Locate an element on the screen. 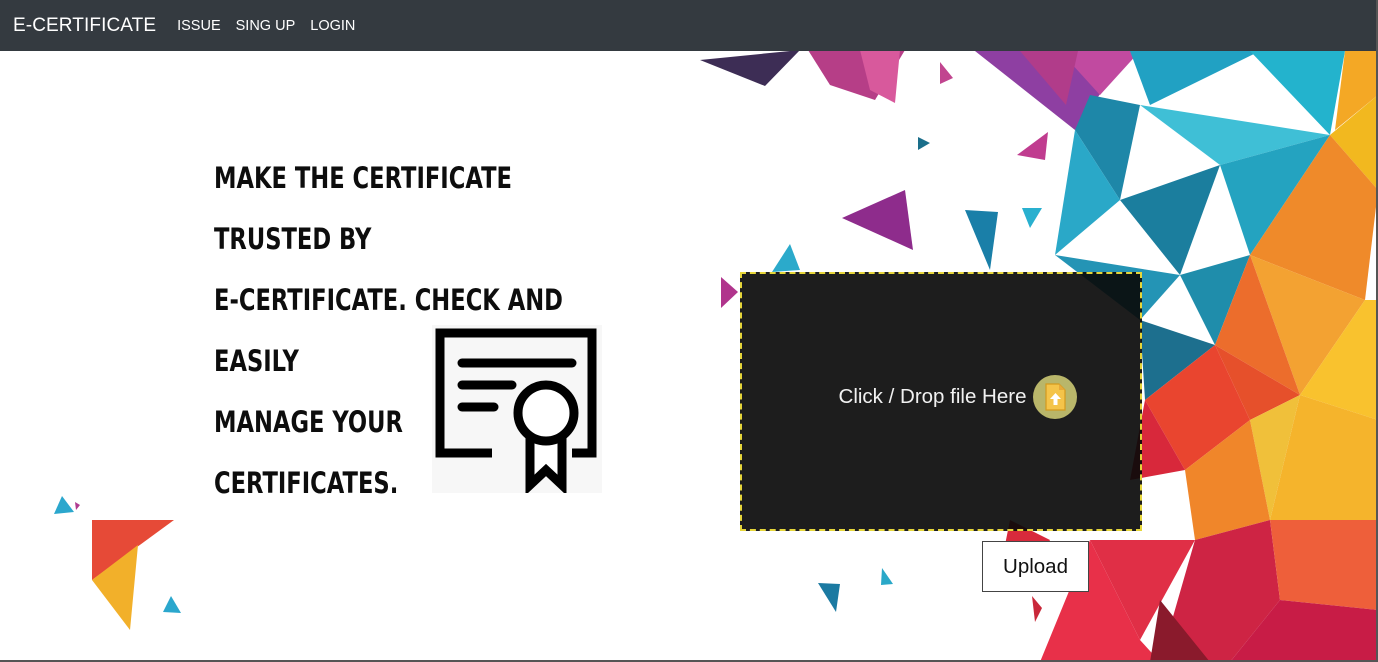  file-dropzone: Click / Drop file Here is located at coordinates (941, 401).